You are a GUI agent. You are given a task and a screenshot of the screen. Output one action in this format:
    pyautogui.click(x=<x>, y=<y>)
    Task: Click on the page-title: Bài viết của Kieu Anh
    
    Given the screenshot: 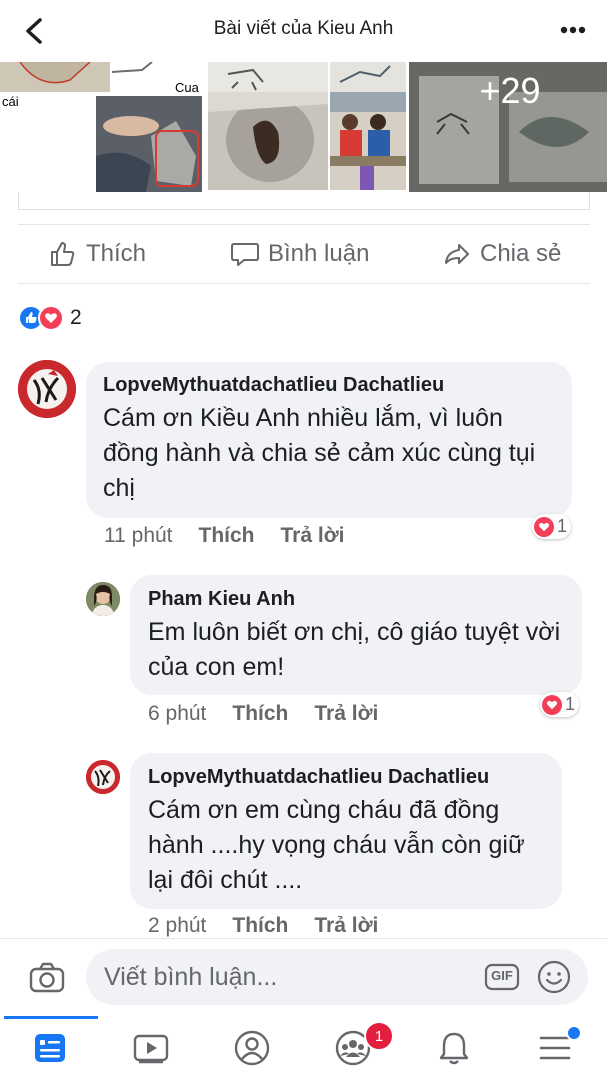 What is the action you would take?
    pyautogui.click(x=303, y=28)
    